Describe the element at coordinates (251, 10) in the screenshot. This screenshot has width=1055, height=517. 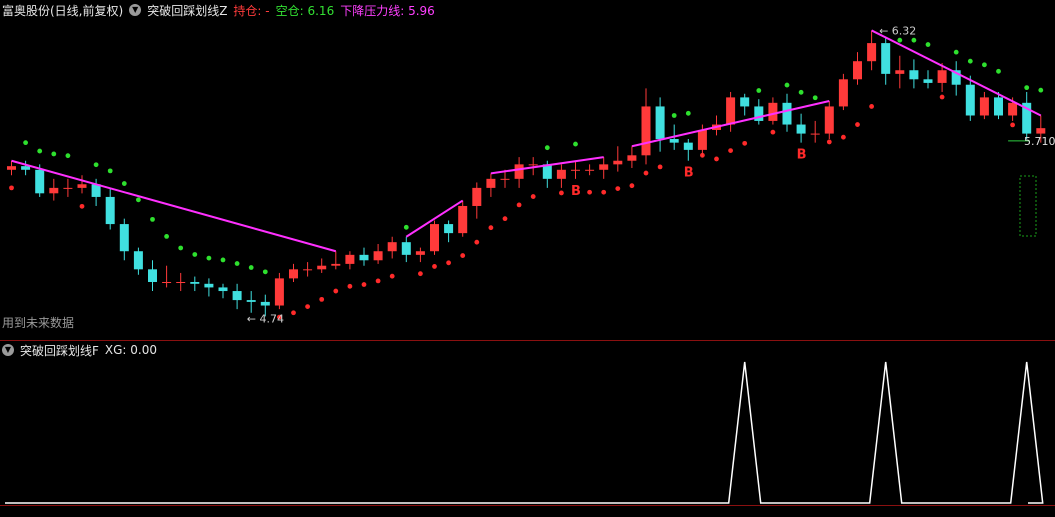
I see `hold-label: 持仓: -` at that location.